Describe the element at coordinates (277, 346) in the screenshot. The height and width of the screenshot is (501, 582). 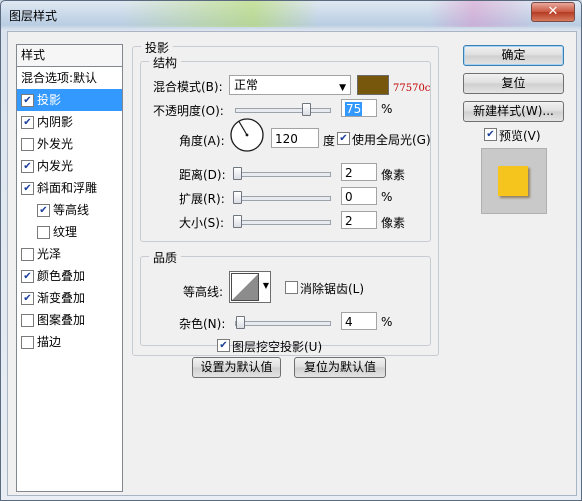
I see `knockout-label: 图层挖空投影(U)` at that location.